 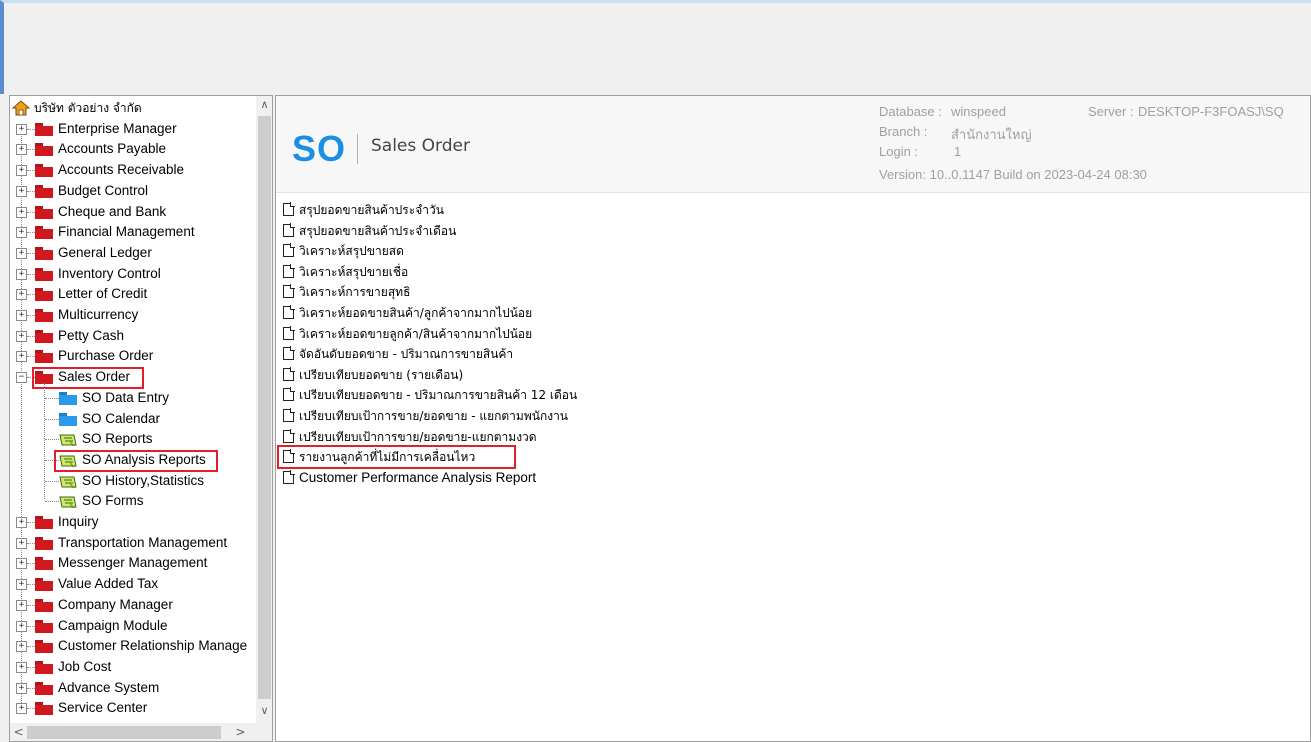 What do you see at coordinates (357, 149) in the screenshot?
I see `logo-separator` at bounding box center [357, 149].